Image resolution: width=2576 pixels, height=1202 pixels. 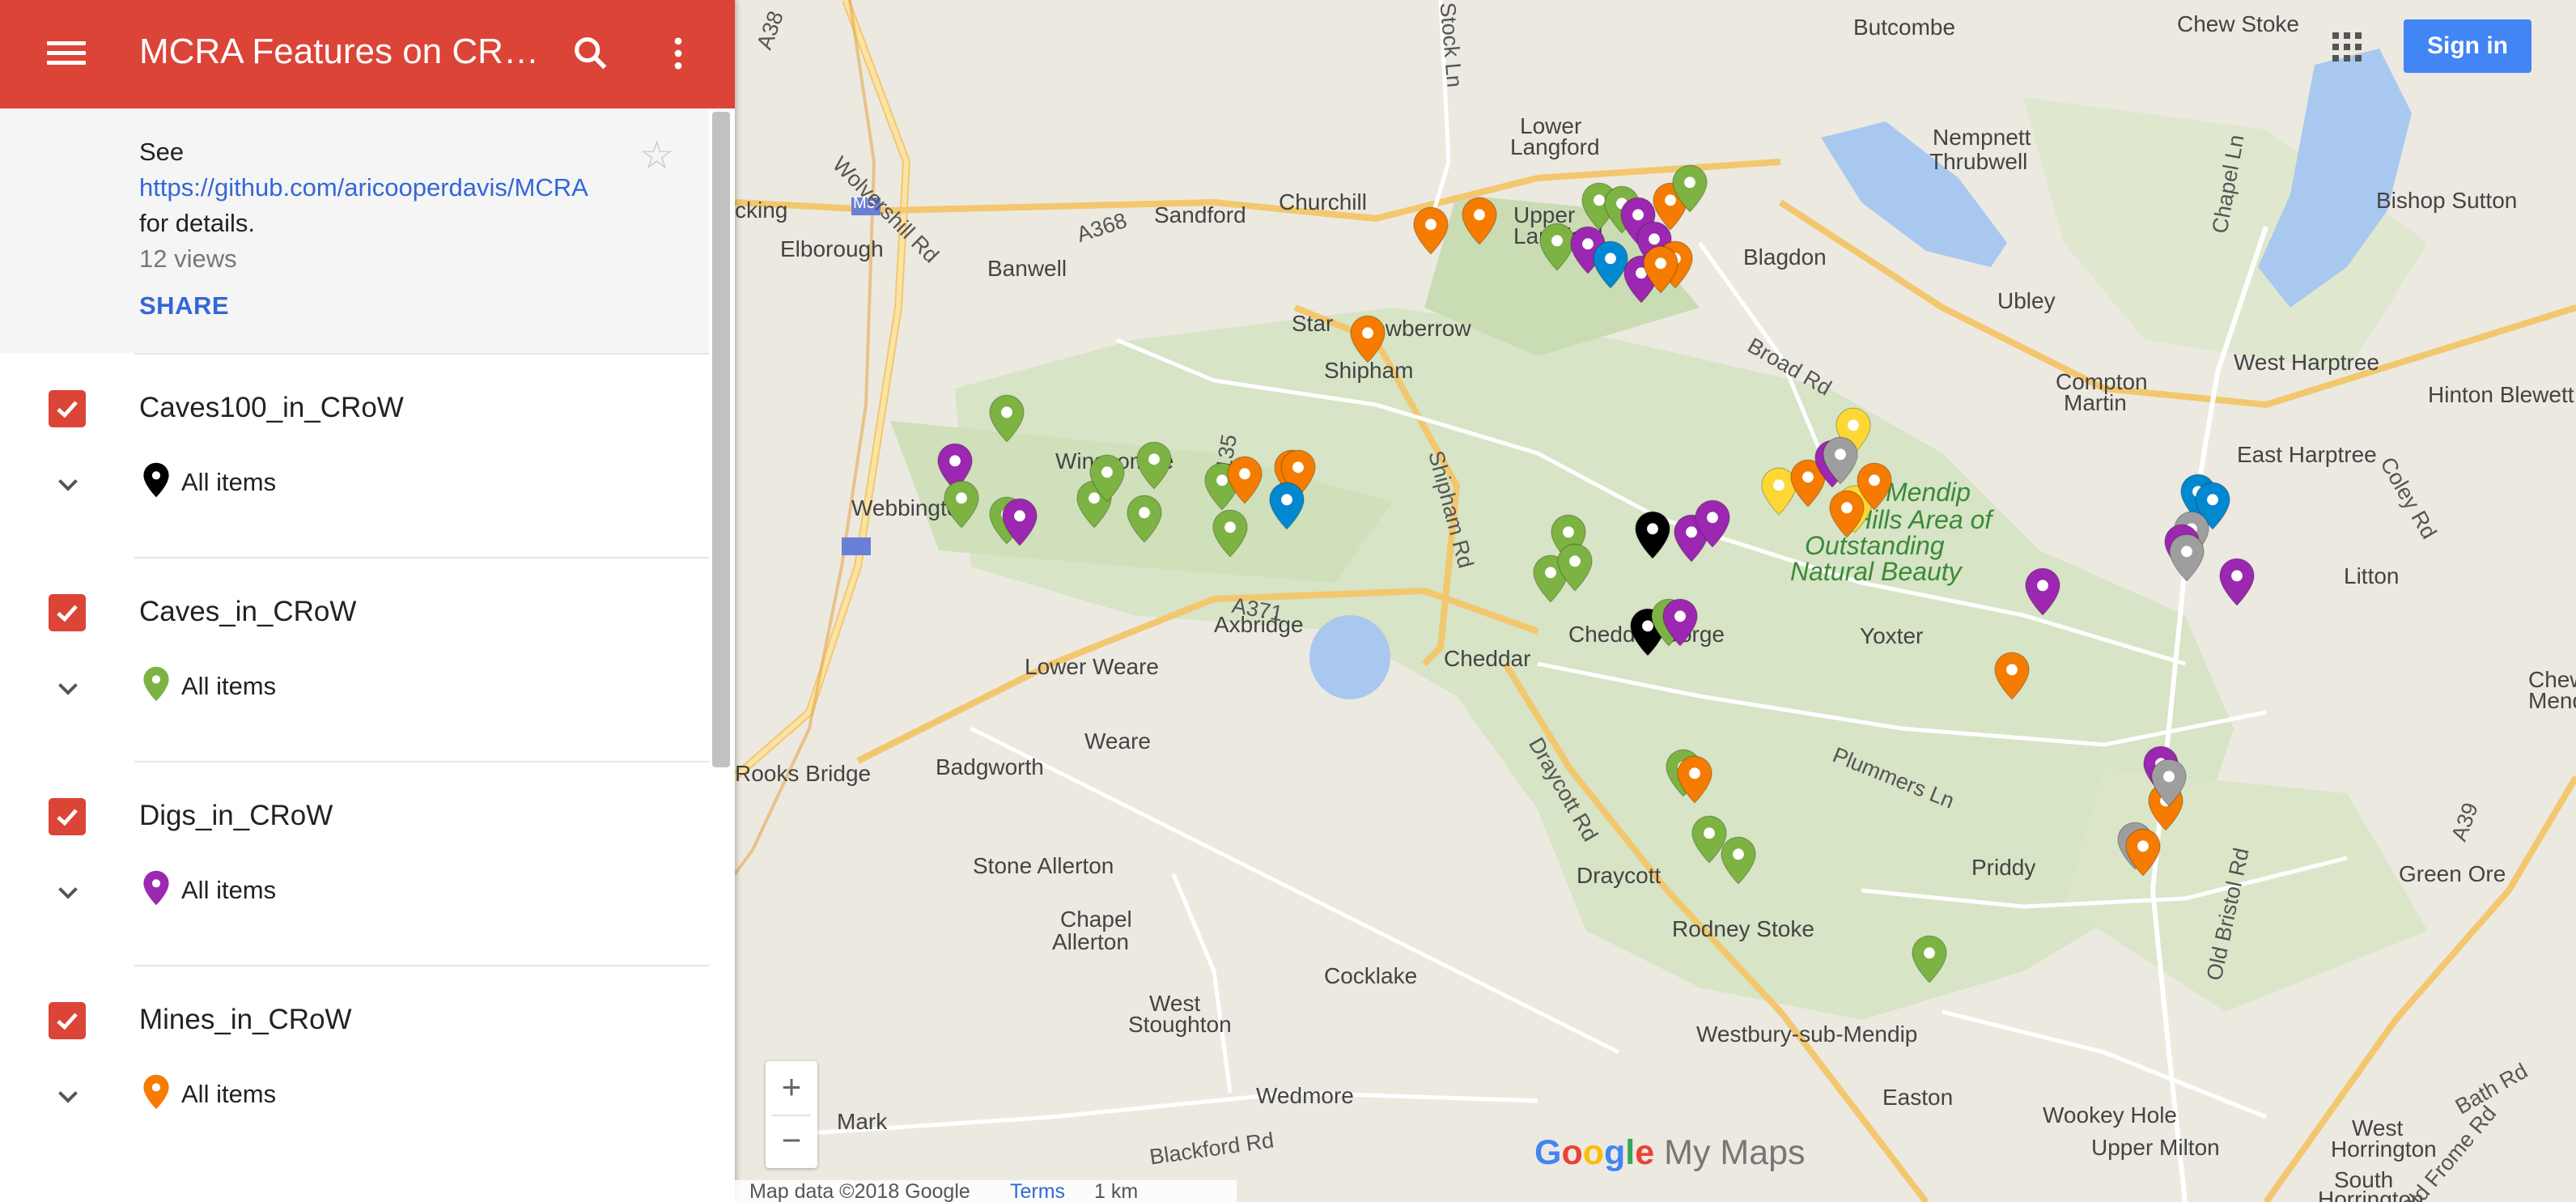 What do you see at coordinates (791, 1141) in the screenshot?
I see `zoom-out-button: −` at bounding box center [791, 1141].